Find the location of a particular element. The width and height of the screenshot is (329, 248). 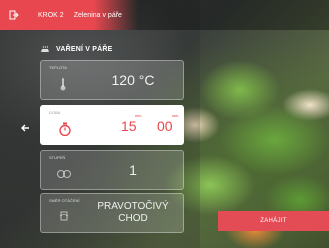

steam-icon is located at coordinates (45, 48).